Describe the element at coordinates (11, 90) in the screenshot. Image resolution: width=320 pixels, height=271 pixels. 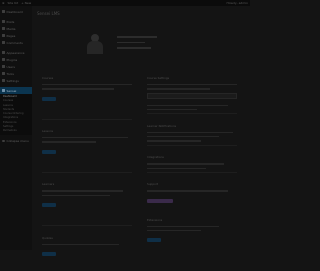
I see `sidebar-item-label: Sensei` at that location.